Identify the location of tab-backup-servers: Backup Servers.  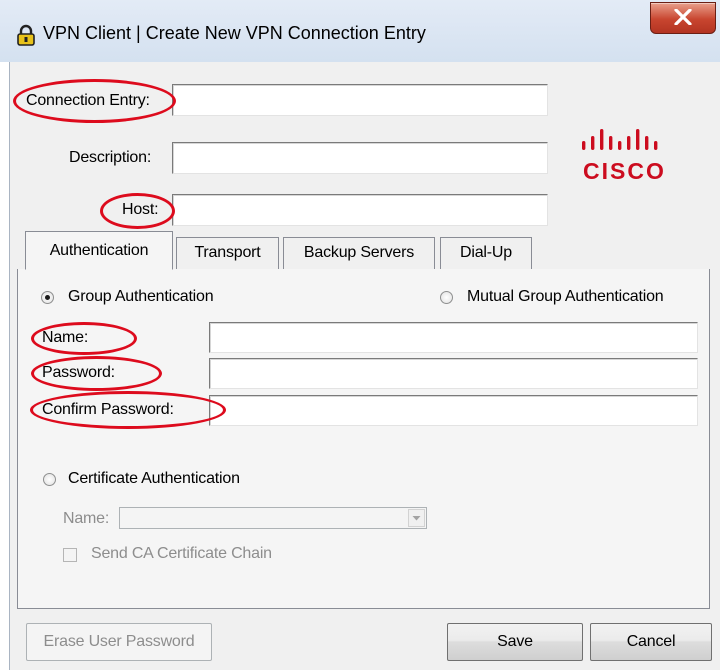
(359, 253).